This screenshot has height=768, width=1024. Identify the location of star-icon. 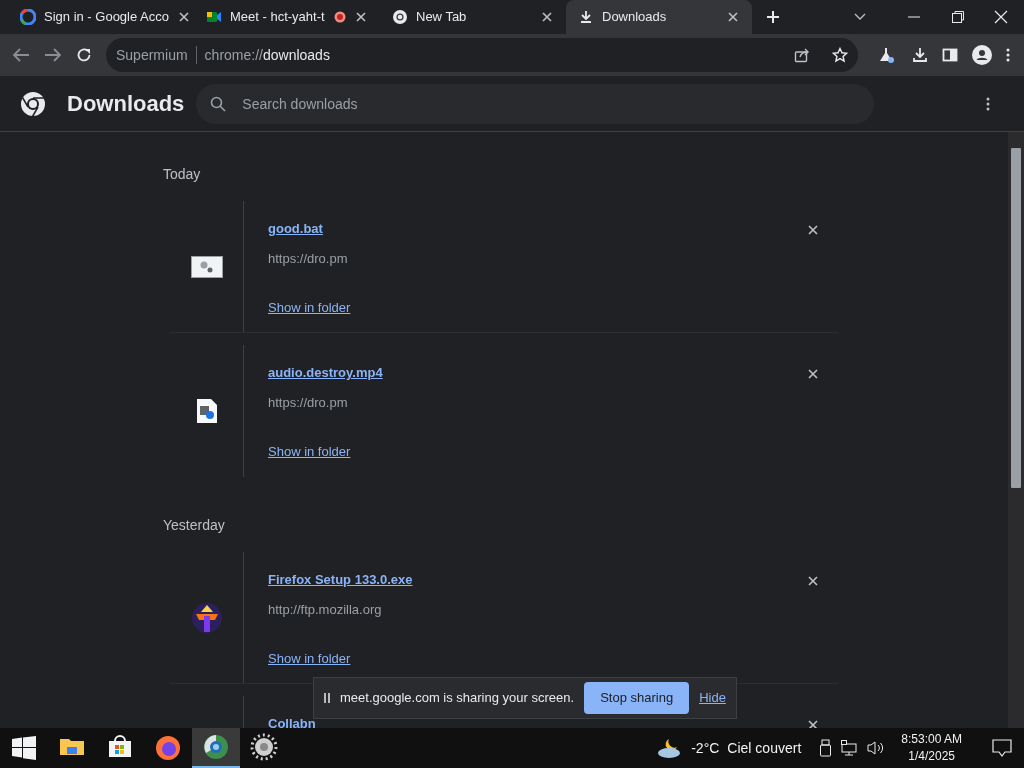
(840, 55).